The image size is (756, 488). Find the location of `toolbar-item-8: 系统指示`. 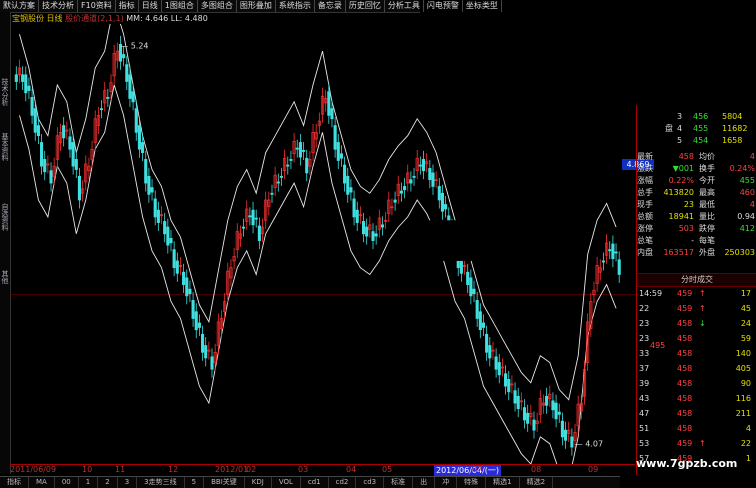

toolbar-item-8: 系统指示 is located at coordinates (295, 6).